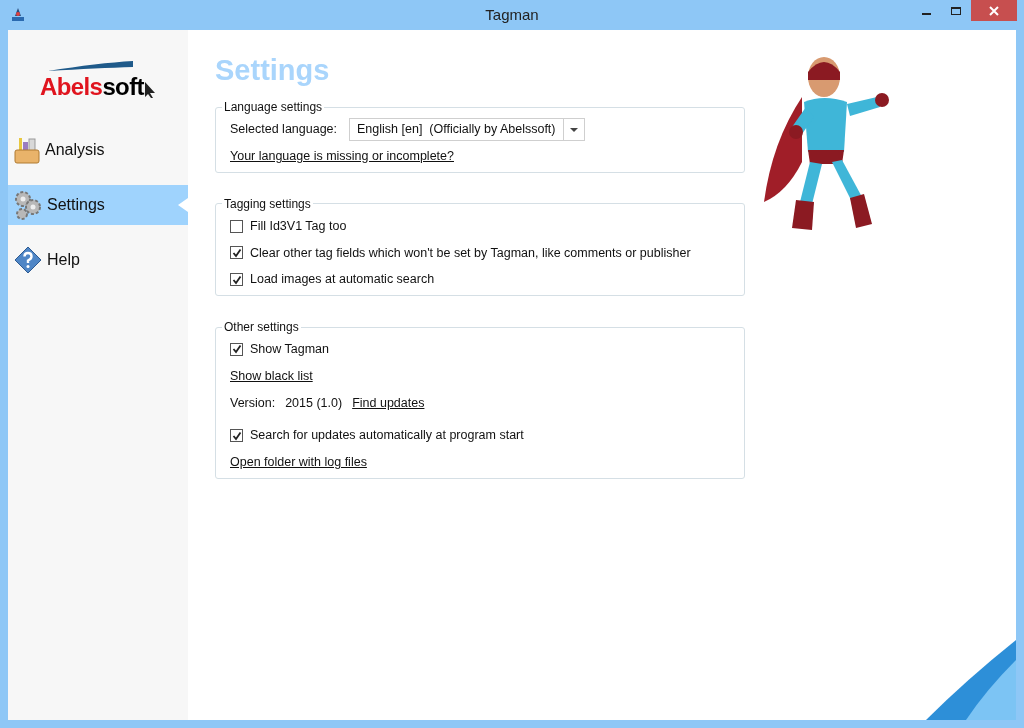  I want to click on checkbox-label: Clear other tag fields which won't be set by Tagman, like comments or publisher, so click(470, 253).